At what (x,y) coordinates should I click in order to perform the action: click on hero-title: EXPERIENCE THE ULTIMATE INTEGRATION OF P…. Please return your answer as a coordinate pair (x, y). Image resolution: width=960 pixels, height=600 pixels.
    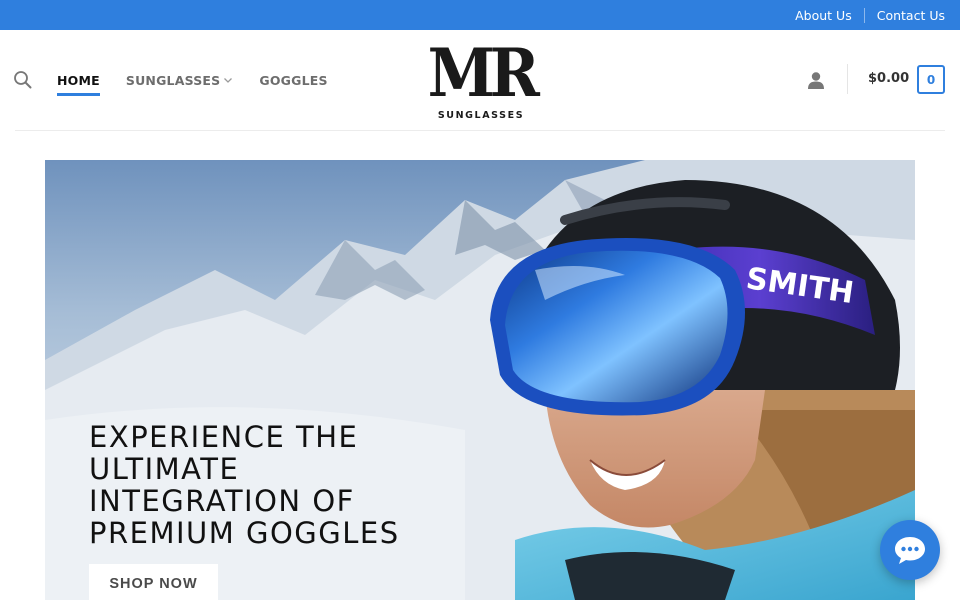
    Looking at the image, I should click on (269, 485).